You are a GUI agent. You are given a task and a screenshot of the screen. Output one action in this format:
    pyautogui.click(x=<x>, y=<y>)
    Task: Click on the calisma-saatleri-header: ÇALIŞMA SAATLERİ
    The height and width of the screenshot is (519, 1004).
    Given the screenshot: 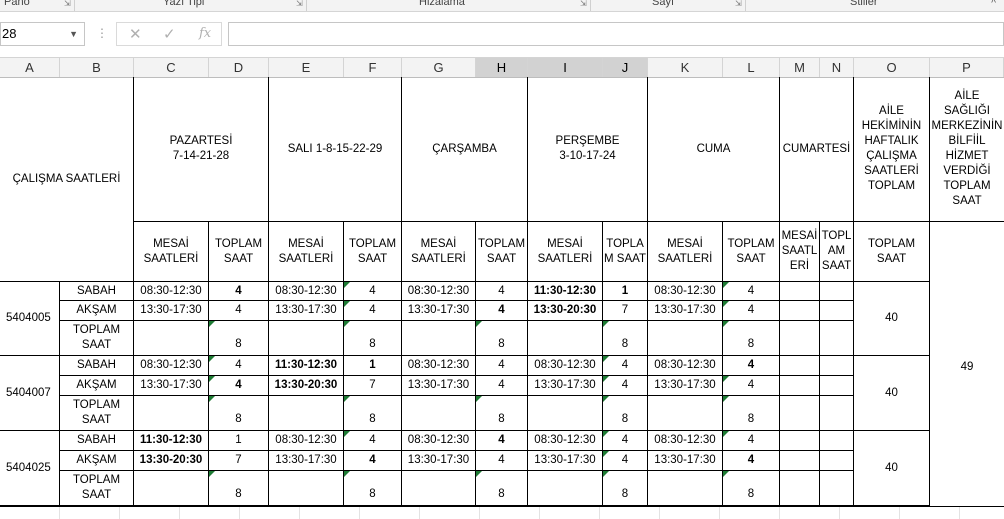 What is the action you would take?
    pyautogui.click(x=67, y=179)
    